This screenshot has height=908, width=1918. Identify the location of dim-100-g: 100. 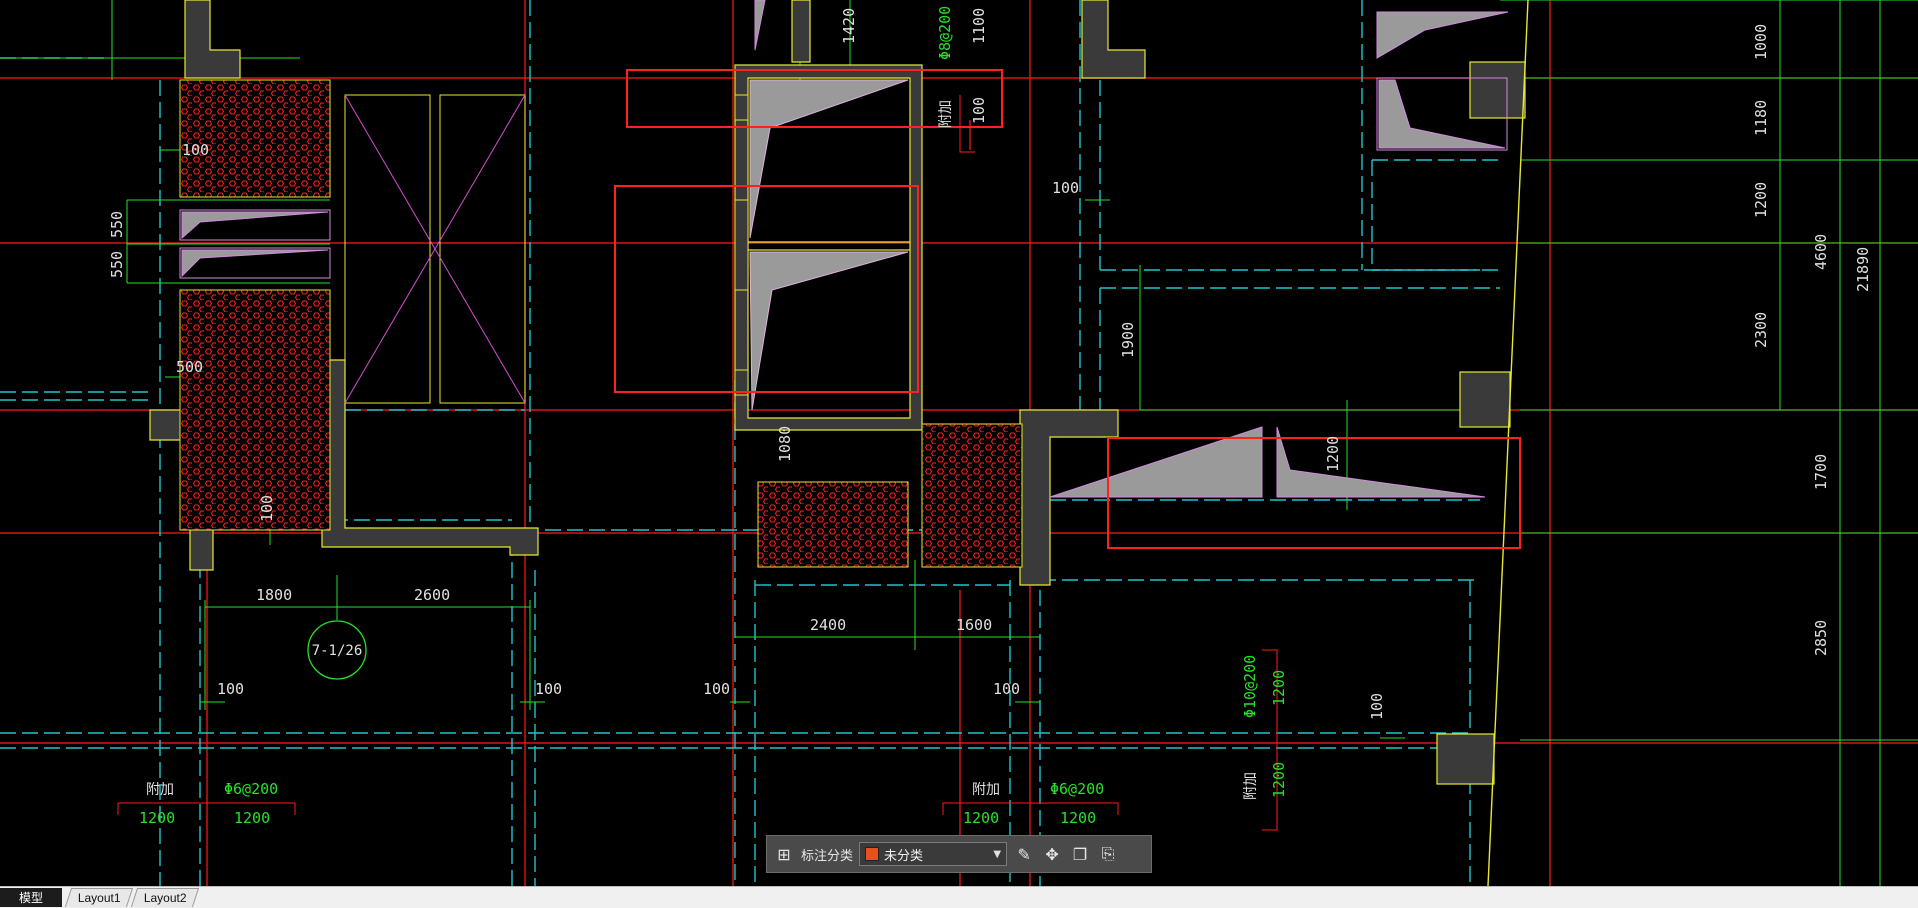
(979, 110).